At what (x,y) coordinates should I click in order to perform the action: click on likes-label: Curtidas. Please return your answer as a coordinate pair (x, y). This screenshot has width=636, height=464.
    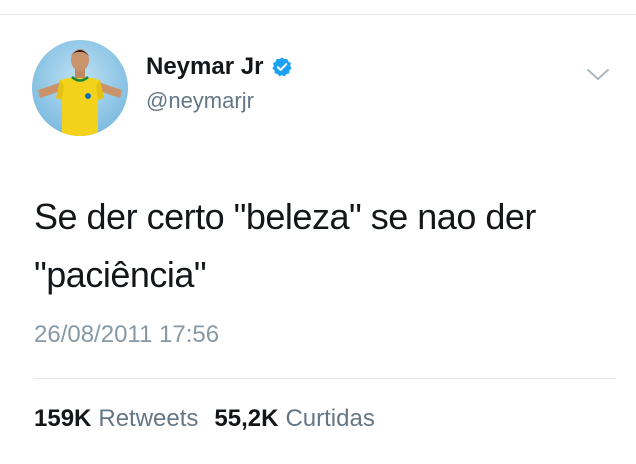
    Looking at the image, I should click on (330, 418).